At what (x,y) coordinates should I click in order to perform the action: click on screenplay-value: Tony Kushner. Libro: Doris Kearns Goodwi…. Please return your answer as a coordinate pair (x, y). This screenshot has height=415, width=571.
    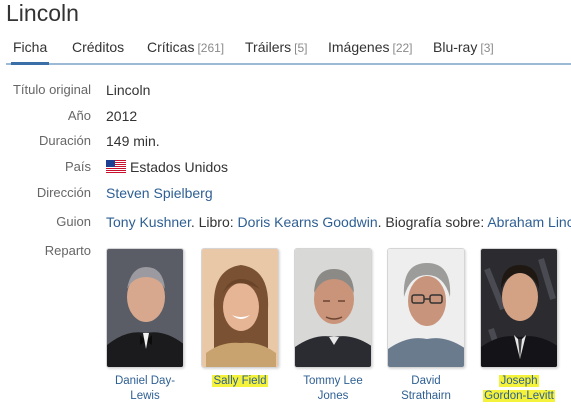
    Looking at the image, I should click on (338, 222).